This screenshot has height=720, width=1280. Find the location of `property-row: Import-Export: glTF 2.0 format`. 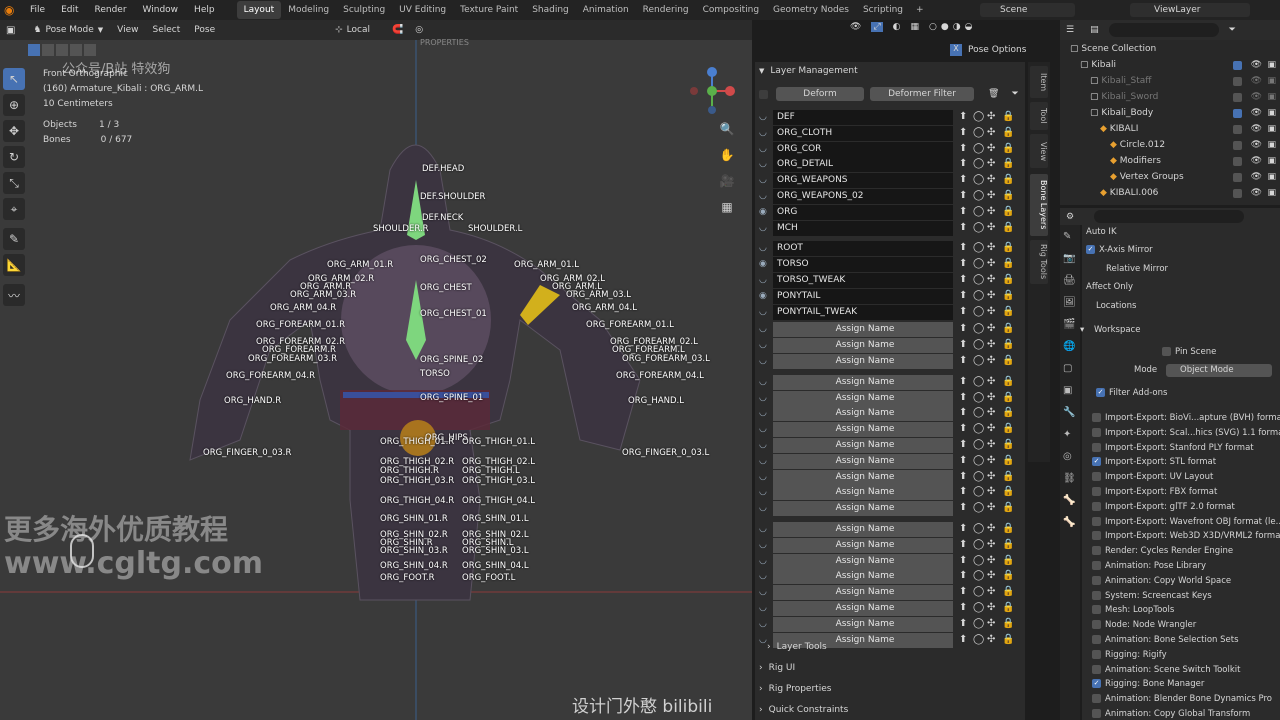

property-row: Import-Export: glTF 2.0 format is located at coordinates (1181, 507).